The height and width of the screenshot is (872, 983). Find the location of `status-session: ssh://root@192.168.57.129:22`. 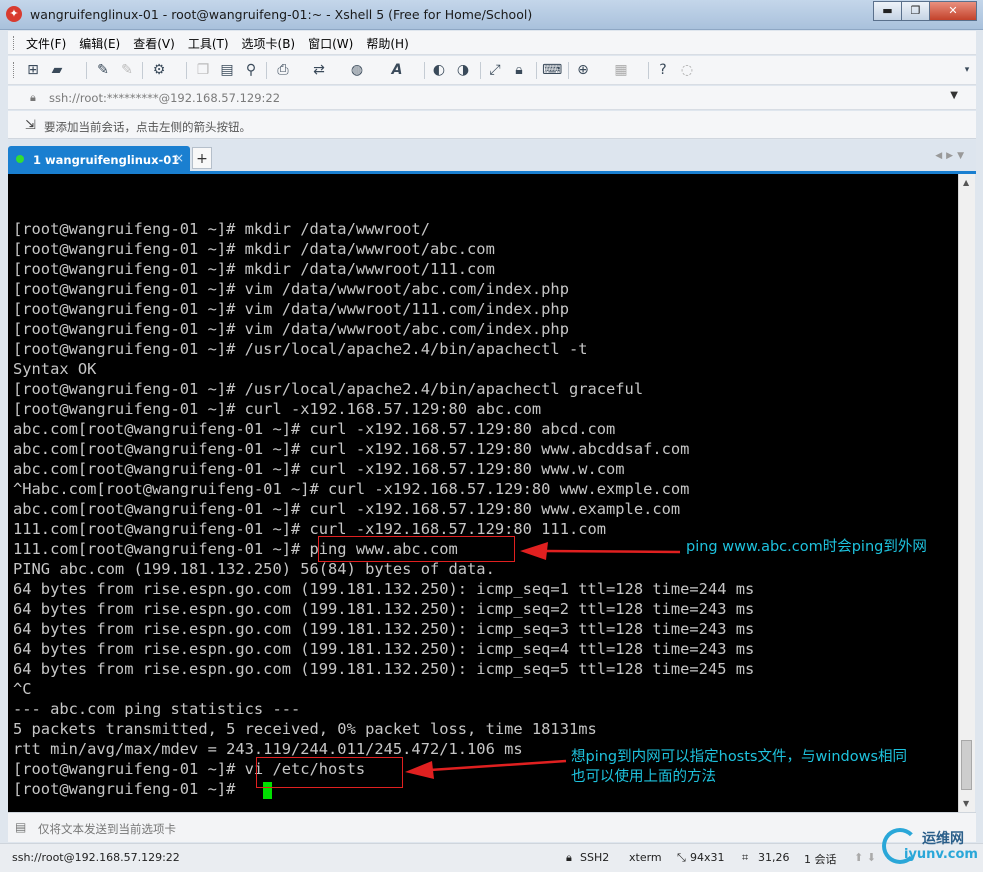

status-session: ssh://root@192.168.57.129:22 is located at coordinates (96, 857).